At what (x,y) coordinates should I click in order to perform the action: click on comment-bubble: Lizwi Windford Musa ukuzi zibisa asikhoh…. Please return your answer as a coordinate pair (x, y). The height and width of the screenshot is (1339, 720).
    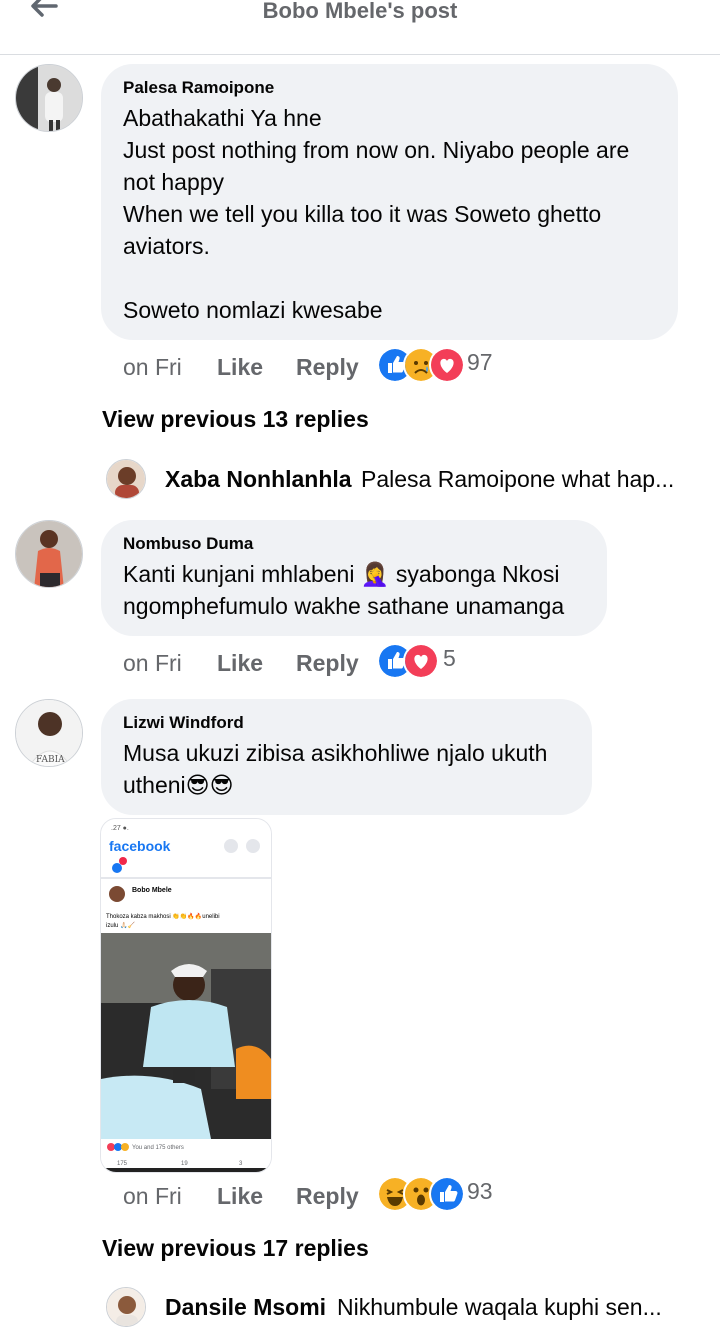
    Looking at the image, I should click on (346, 757).